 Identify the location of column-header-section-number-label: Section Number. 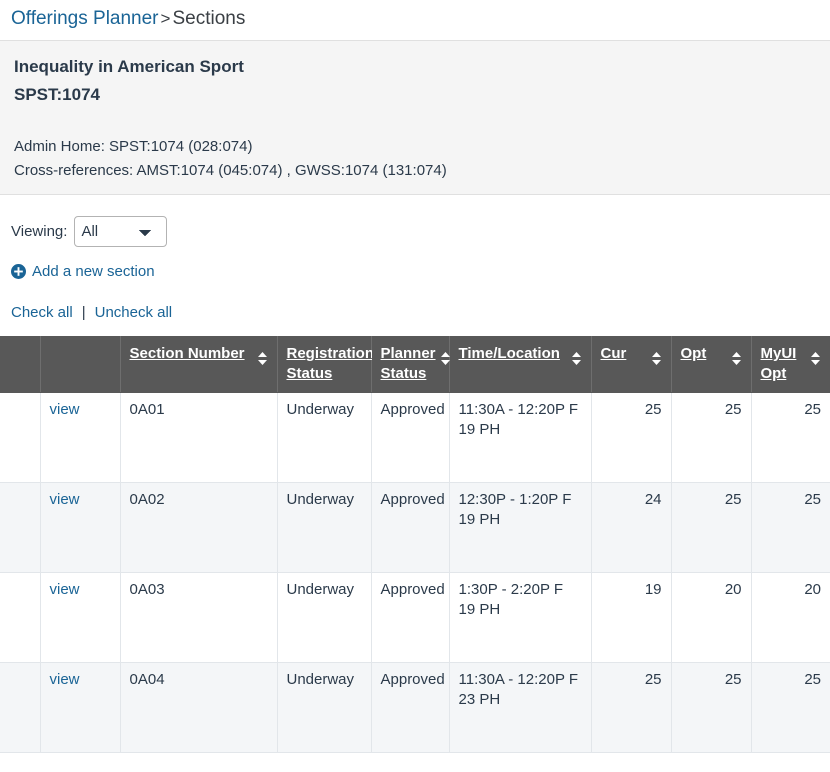
(187, 354).